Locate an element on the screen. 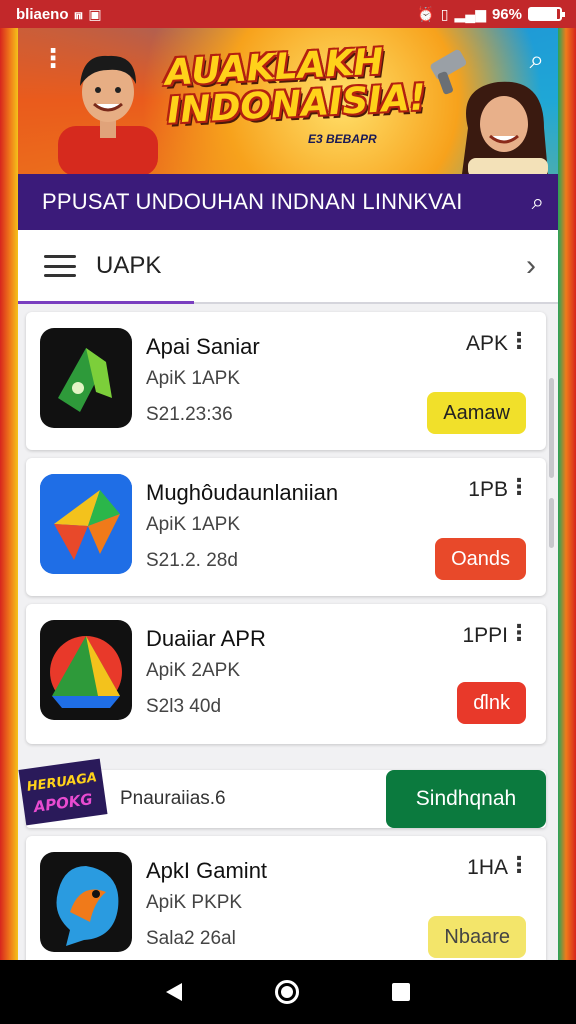  sponsored-row: HERUAGA APOKG Pnauraiias.6 Sindhqnah is located at coordinates (282, 793).